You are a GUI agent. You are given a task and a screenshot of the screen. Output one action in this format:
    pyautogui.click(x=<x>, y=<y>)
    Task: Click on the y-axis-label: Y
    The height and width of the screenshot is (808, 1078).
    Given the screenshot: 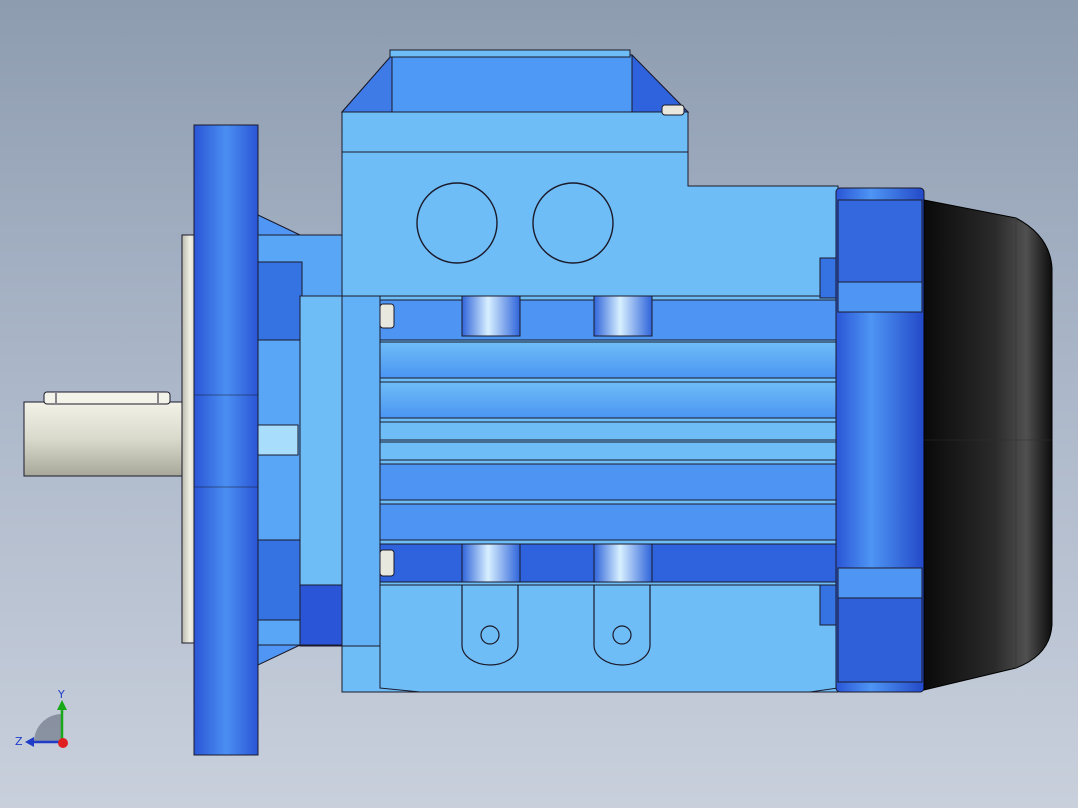 What is the action you would take?
    pyautogui.click(x=61, y=694)
    